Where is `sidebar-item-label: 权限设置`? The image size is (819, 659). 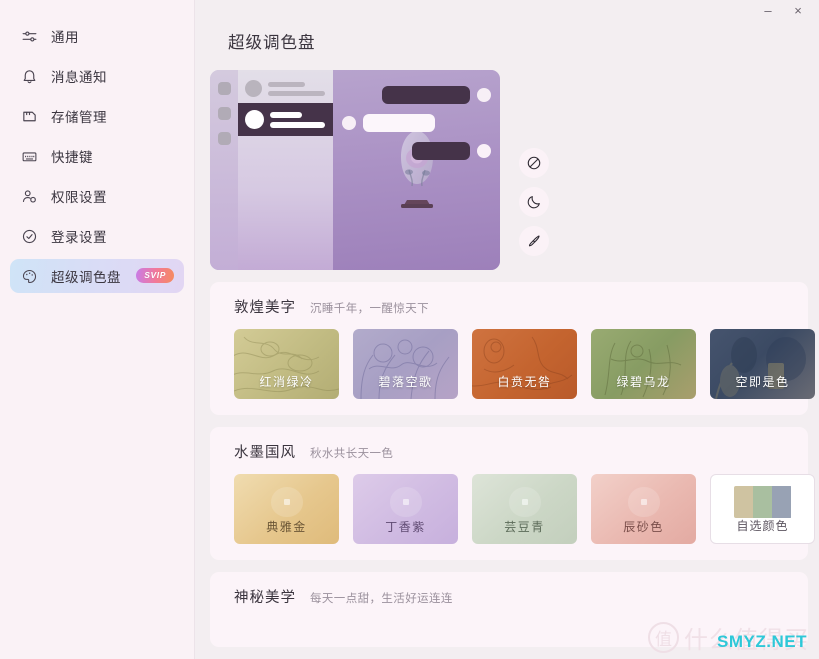 sidebar-item-label: 权限设置 is located at coordinates (79, 197).